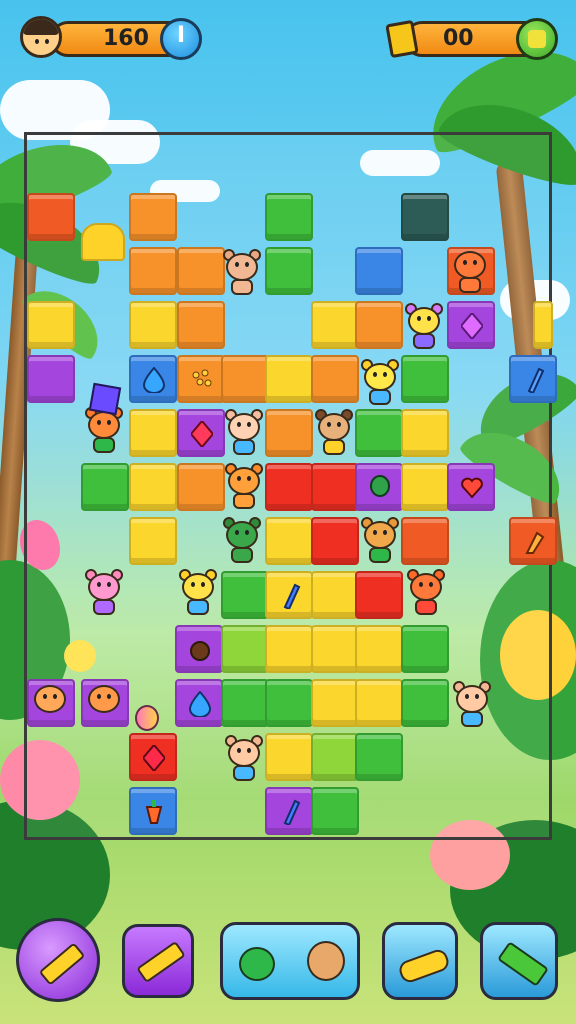 The height and width of the screenshot is (1024, 576). What do you see at coordinates (41, 37) in the screenshot?
I see `player-avatar-icon` at bounding box center [41, 37].